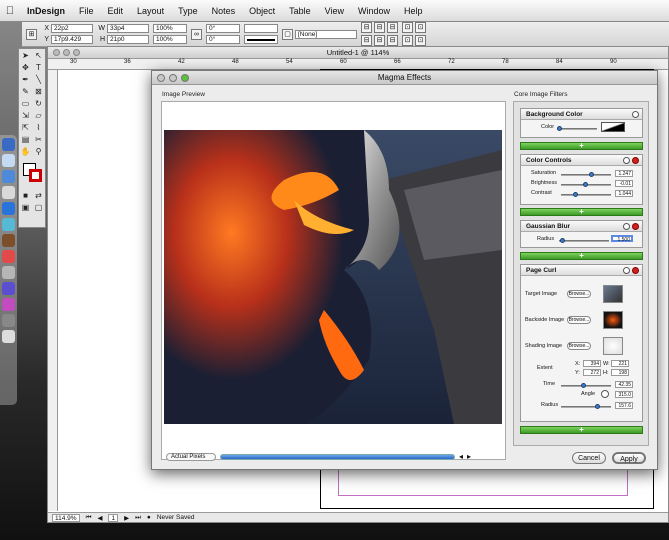  I want to click on color-swatch, so click(613, 127).